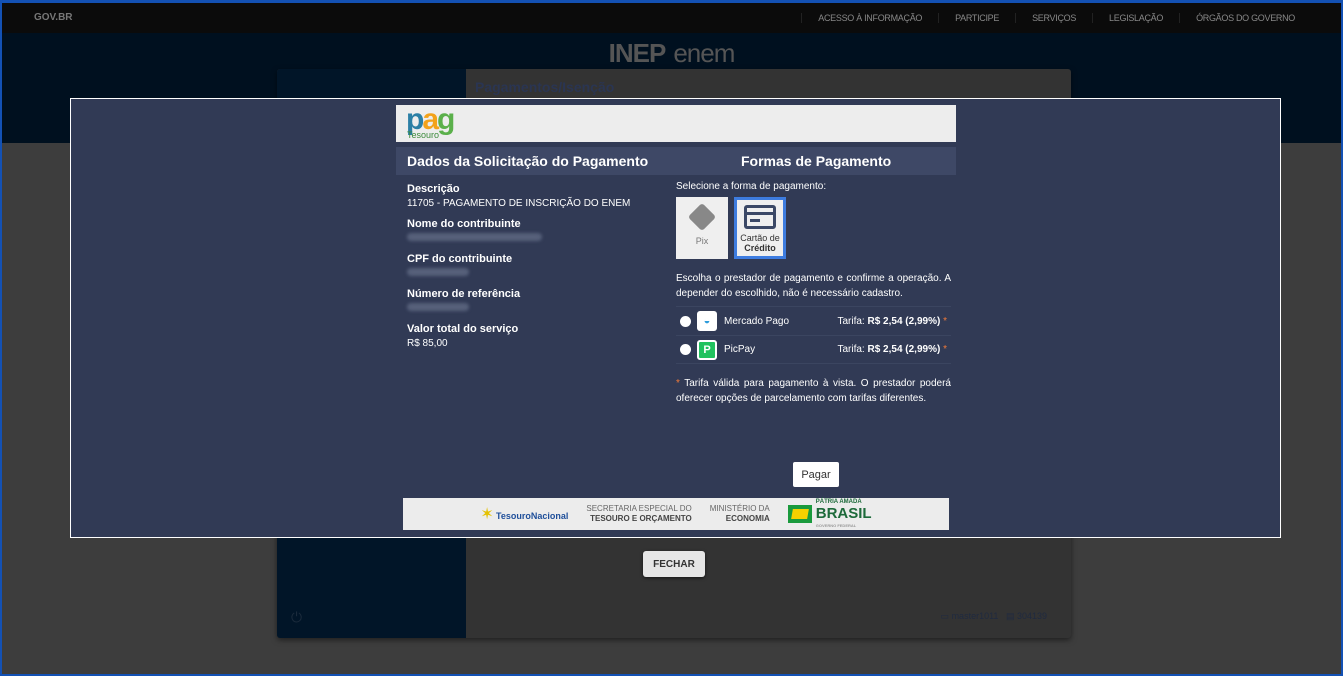 Image resolution: width=1343 pixels, height=676 pixels. What do you see at coordinates (760, 238) in the screenshot?
I see `card-label: Cartão de` at bounding box center [760, 238].